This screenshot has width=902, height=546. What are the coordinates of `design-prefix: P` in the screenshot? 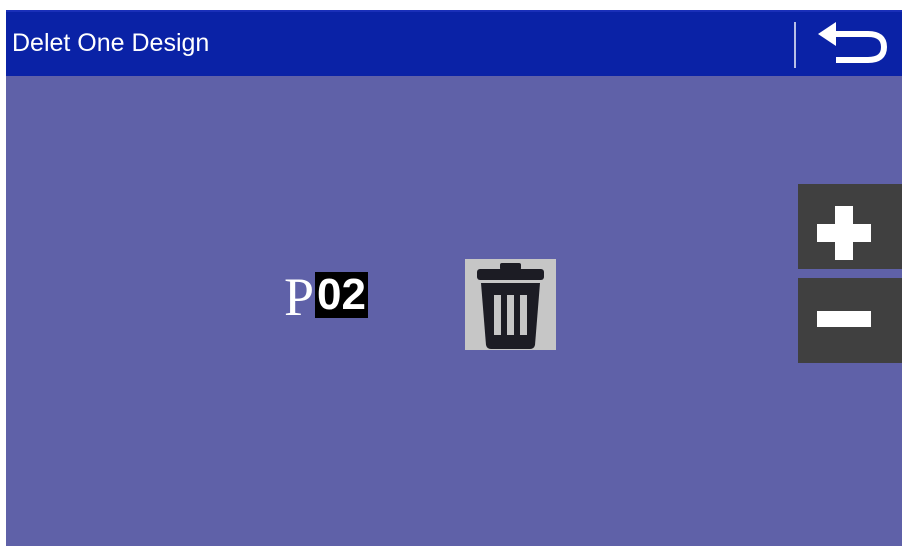 It's located at (299, 297).